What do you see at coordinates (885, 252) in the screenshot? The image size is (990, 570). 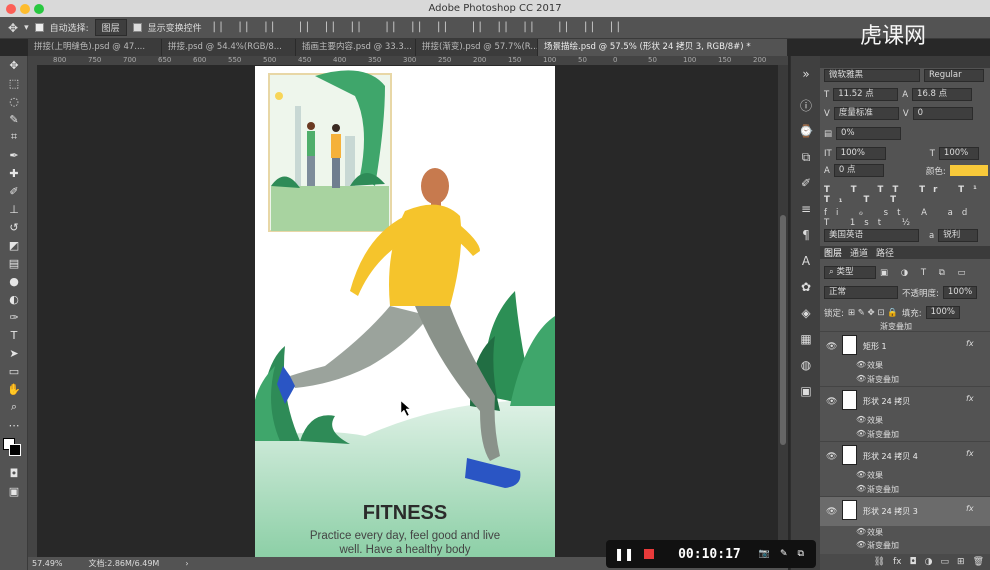 I see `tab-paths: 路径` at bounding box center [885, 252].